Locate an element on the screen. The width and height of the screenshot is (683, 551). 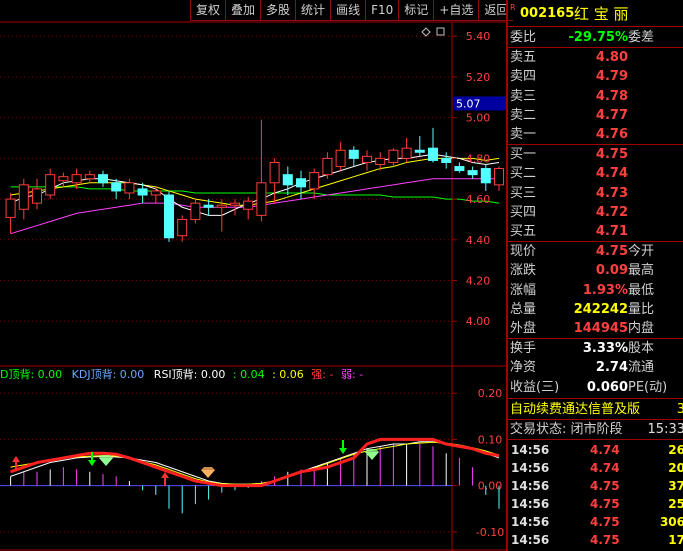
stat2-row-1: 净资 2.74 流通 is located at coordinates (595, 367).